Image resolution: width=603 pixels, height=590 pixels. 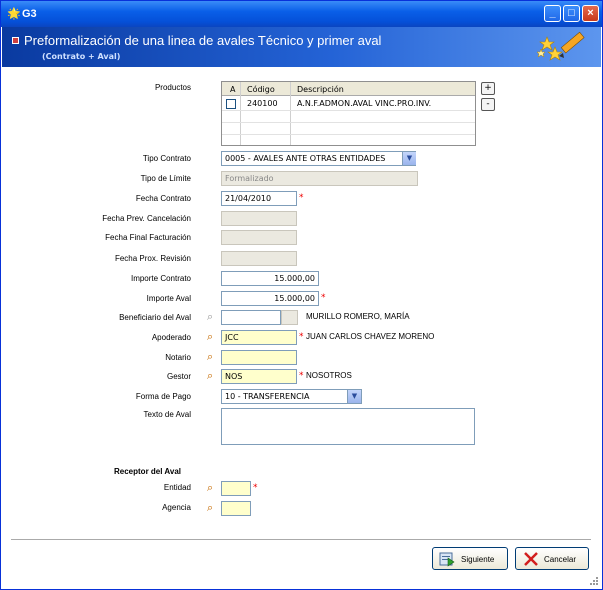 I want to click on productos-label: Productos, so click(x=172, y=87).